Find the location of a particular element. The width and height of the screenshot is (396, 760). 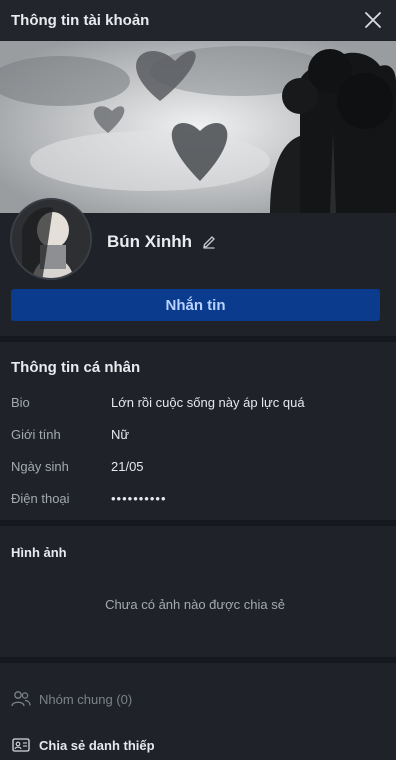

info-row-birthday: Ngày sinh 21/05 is located at coordinates (196, 466).